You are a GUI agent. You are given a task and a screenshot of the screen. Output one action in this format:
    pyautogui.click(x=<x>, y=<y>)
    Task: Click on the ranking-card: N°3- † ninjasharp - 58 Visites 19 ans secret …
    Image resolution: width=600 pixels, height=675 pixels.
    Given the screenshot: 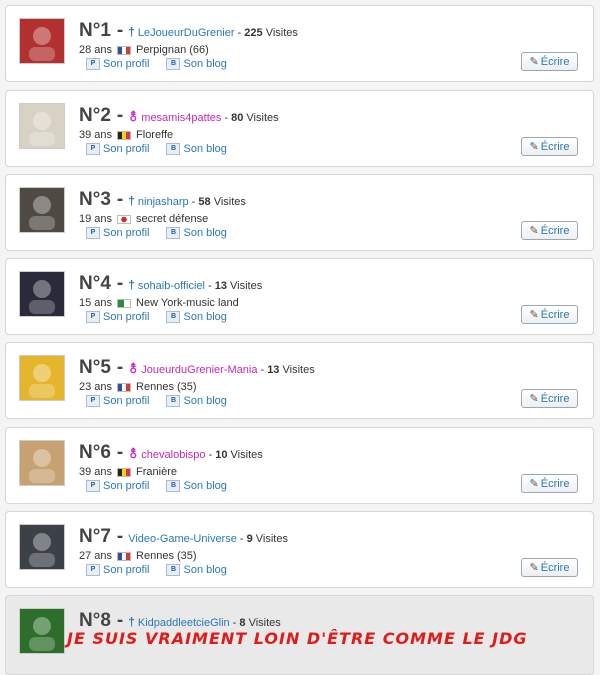 What is the action you would take?
    pyautogui.click(x=299, y=212)
    